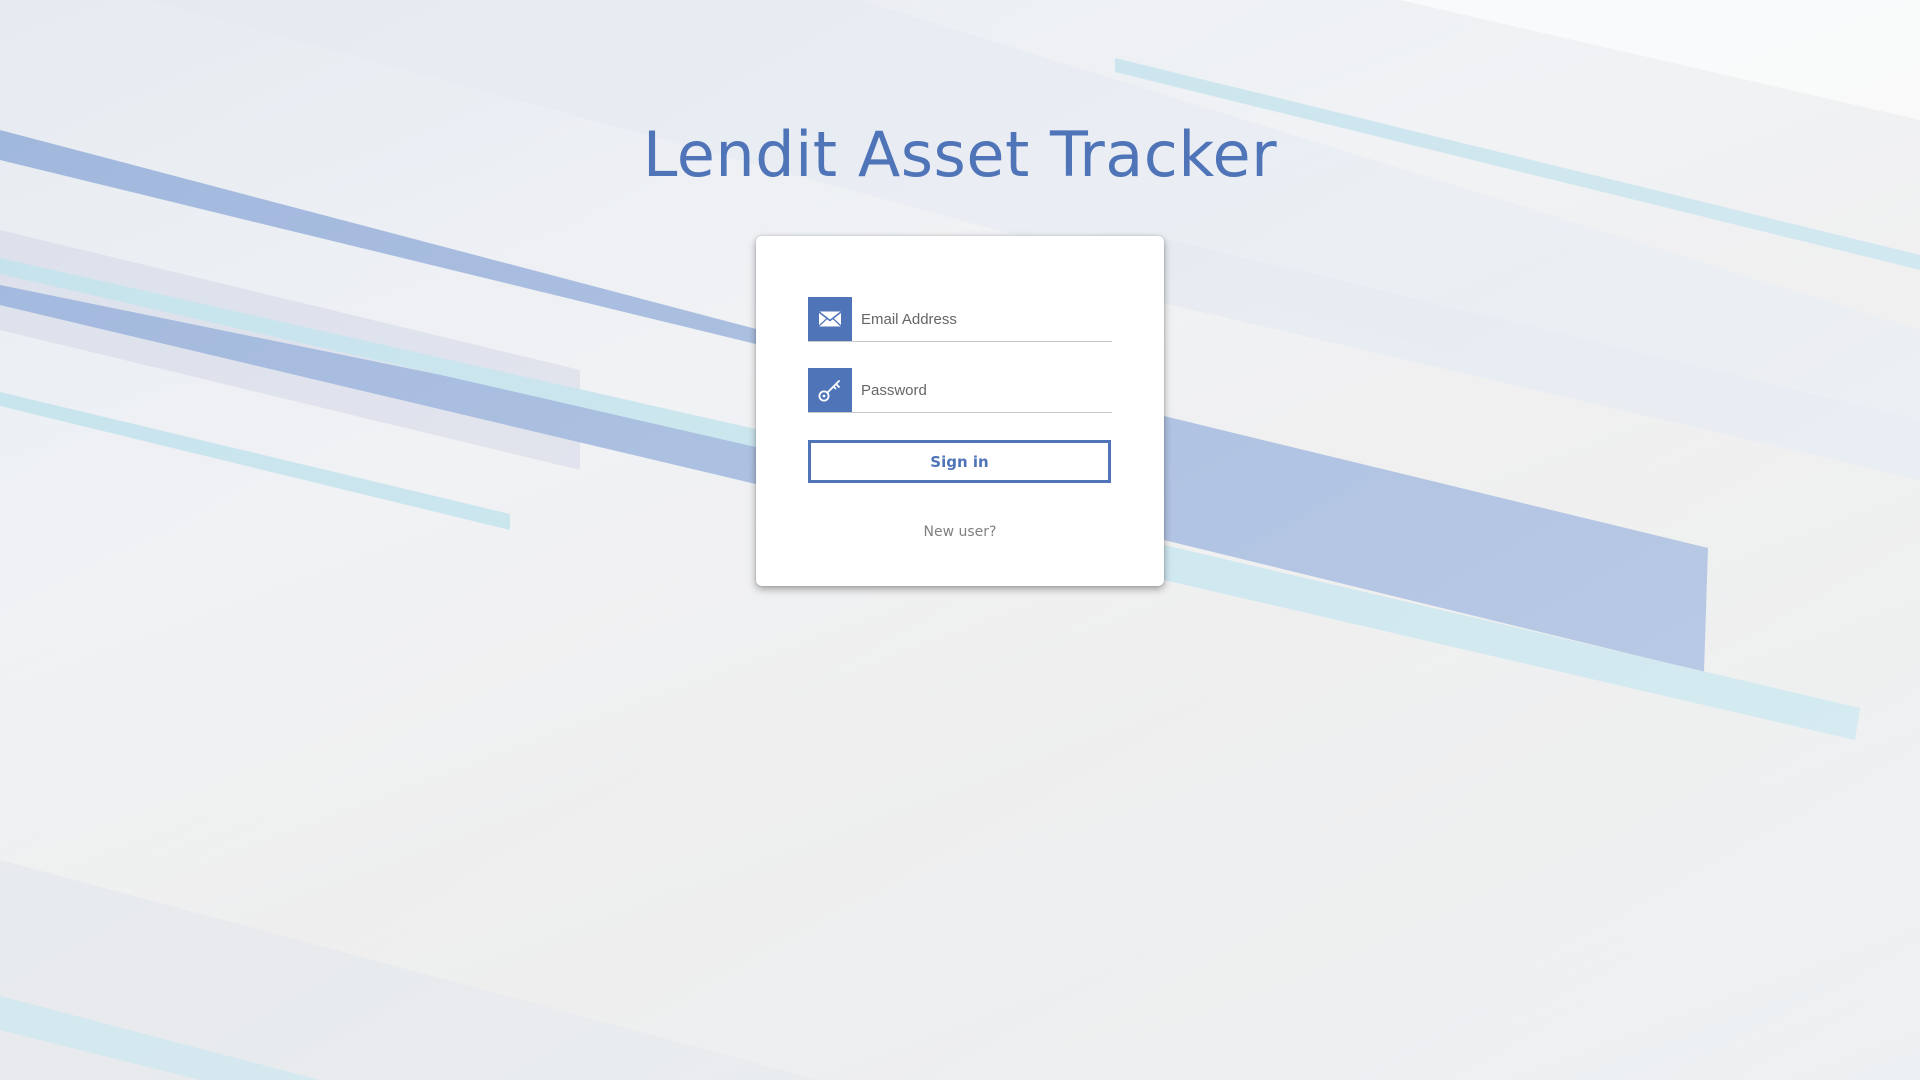 This screenshot has height=1080, width=1920. Describe the element at coordinates (830, 319) in the screenshot. I see `envelope-icon` at that location.